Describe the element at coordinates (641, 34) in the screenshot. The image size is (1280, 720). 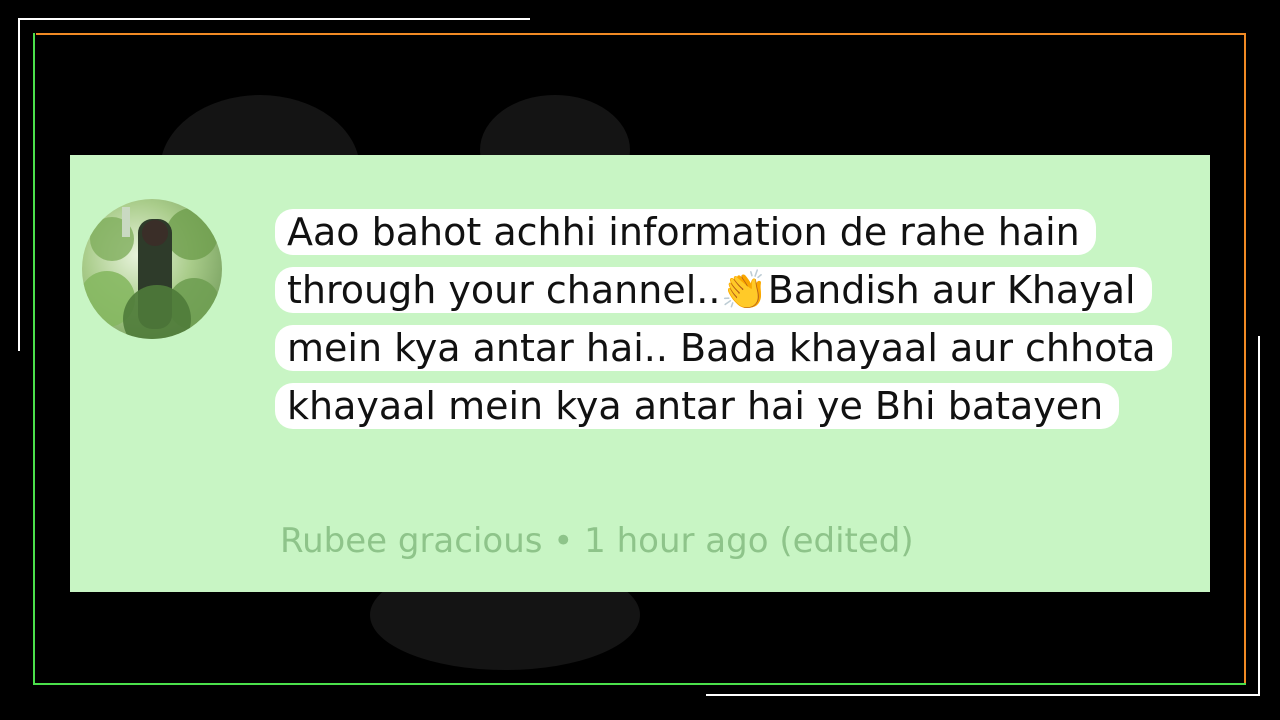
I see `frame-orange-top` at that location.